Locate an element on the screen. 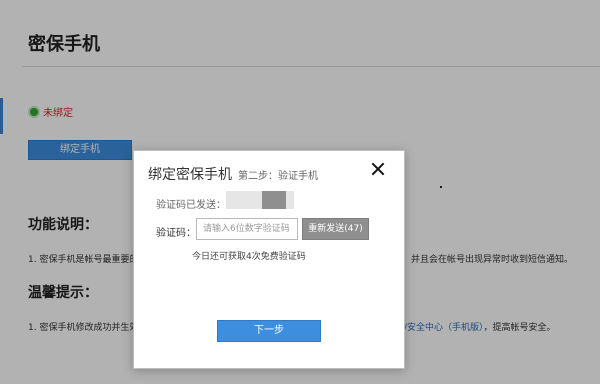 The height and width of the screenshot is (384, 600). resend-code-button: 重新发送(47) is located at coordinates (335, 229).